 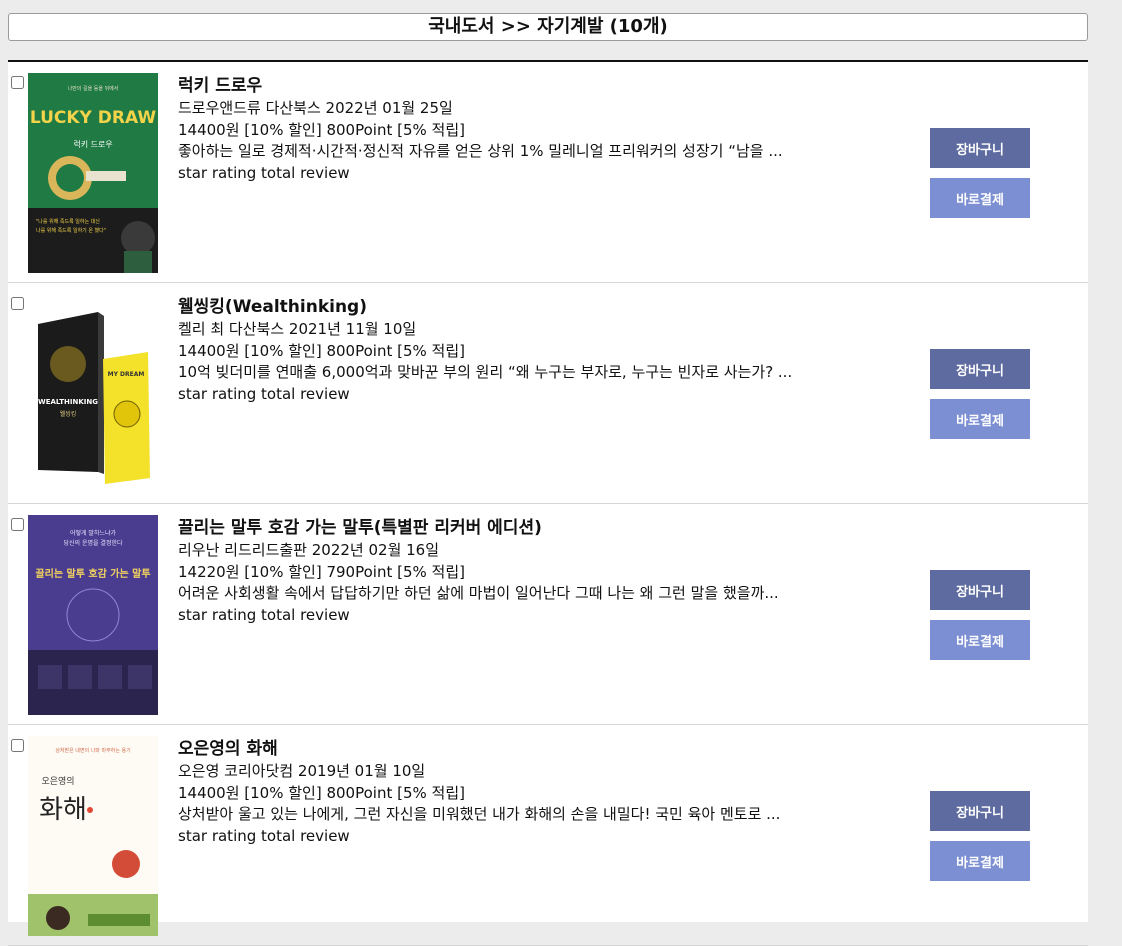 What do you see at coordinates (538, 528) in the screenshot?
I see `book-title: 끌리는 말투 호감 가는 말투(특별판 리커버 에디션)` at bounding box center [538, 528].